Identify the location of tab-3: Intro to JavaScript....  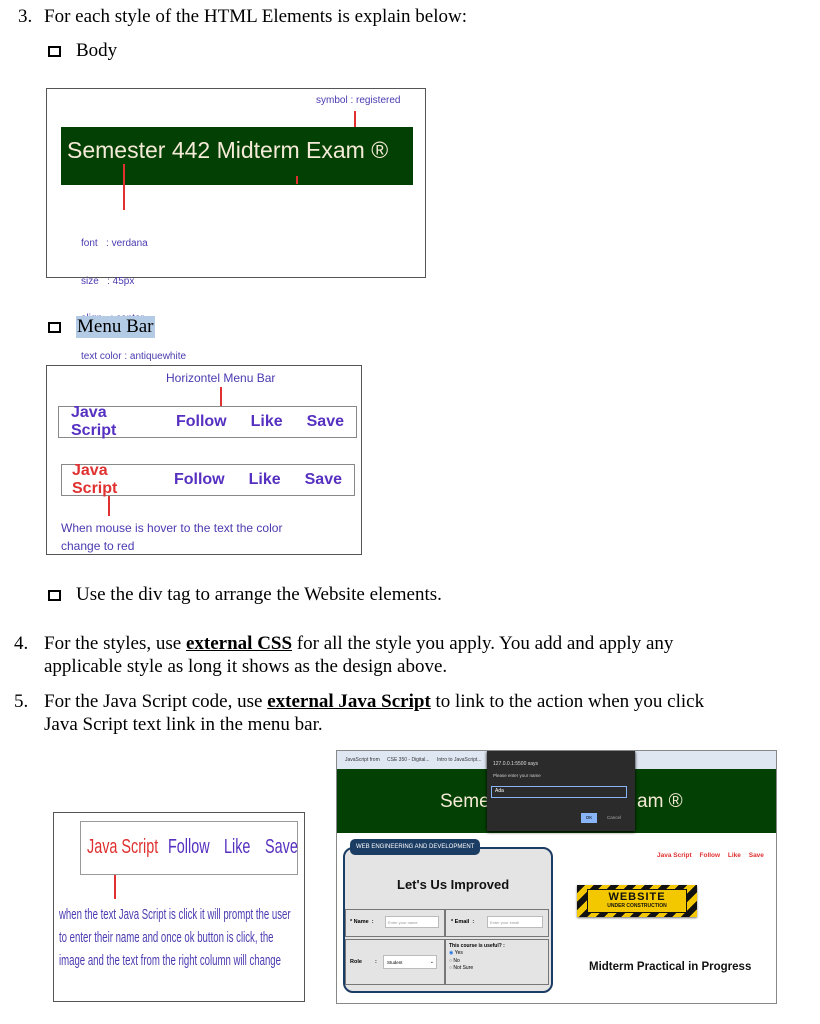
(459, 760).